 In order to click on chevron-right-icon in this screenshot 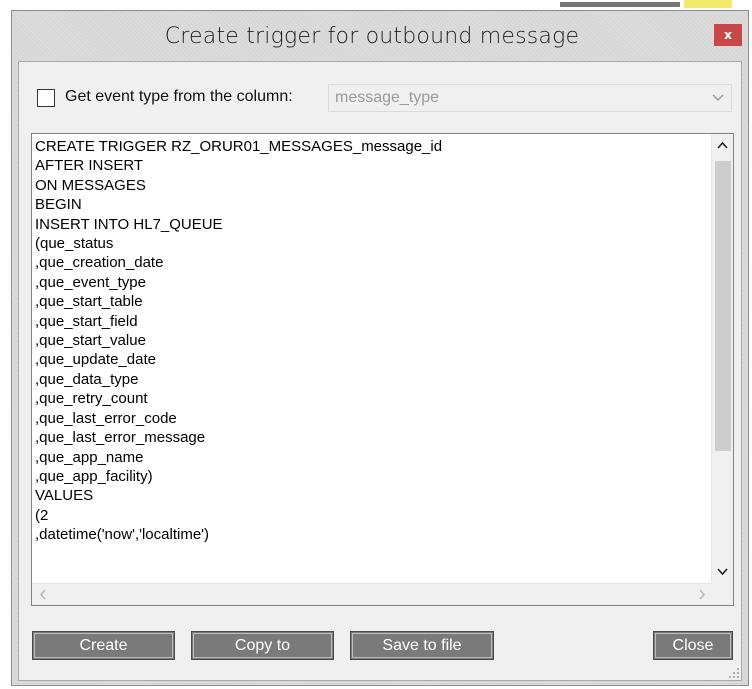, I will do `click(702, 594)`.